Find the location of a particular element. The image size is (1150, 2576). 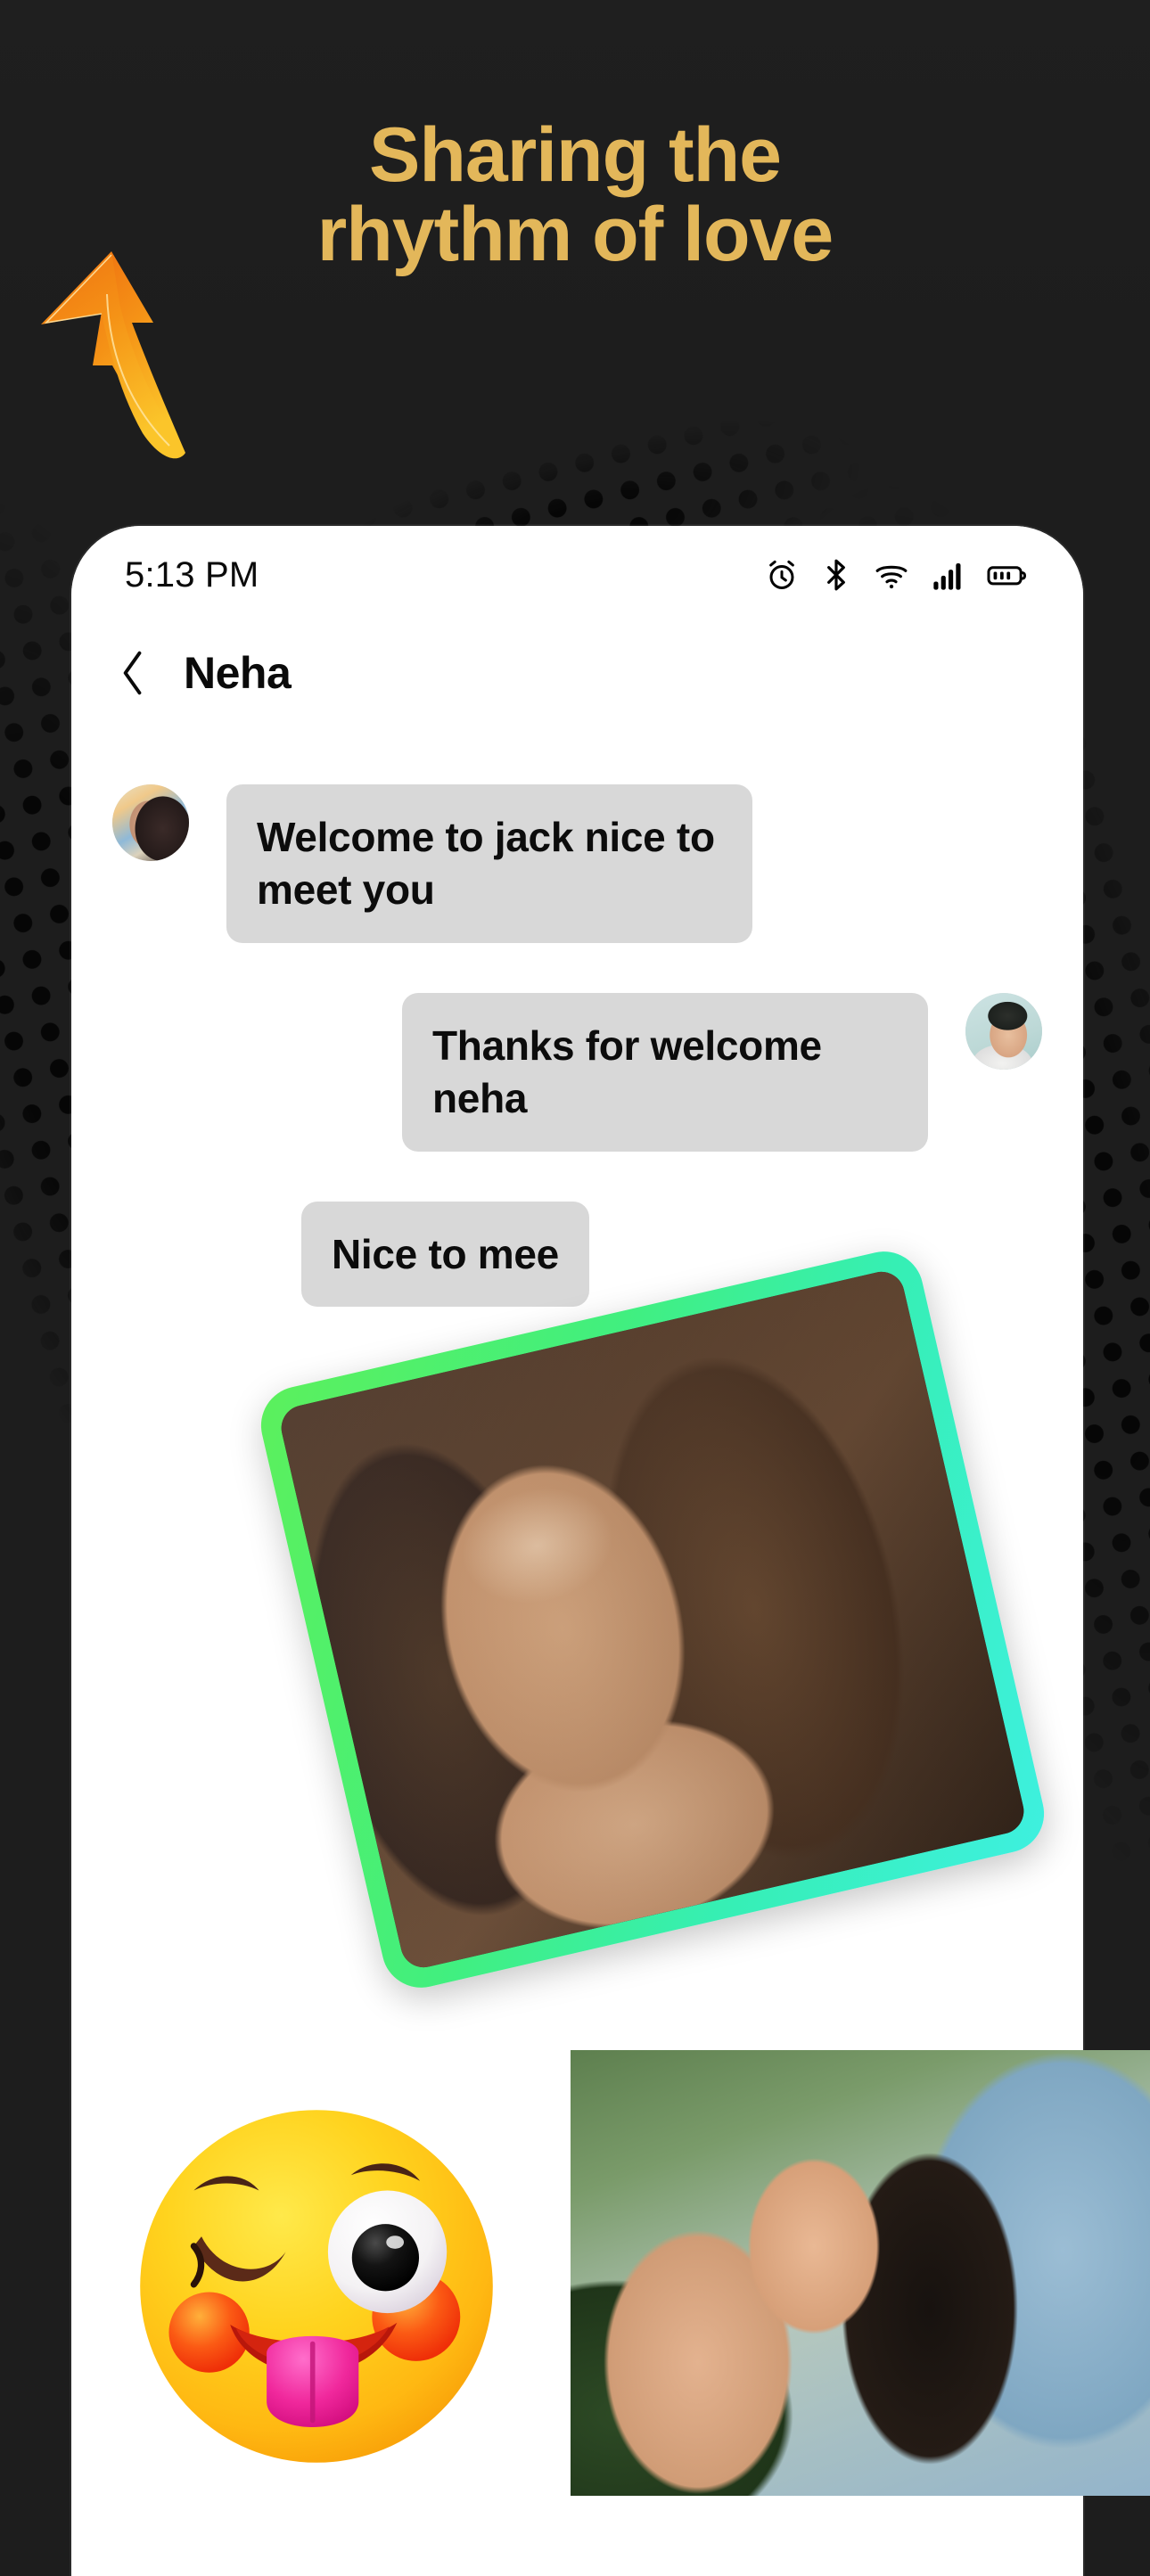

avatar-neha is located at coordinates (150, 823).